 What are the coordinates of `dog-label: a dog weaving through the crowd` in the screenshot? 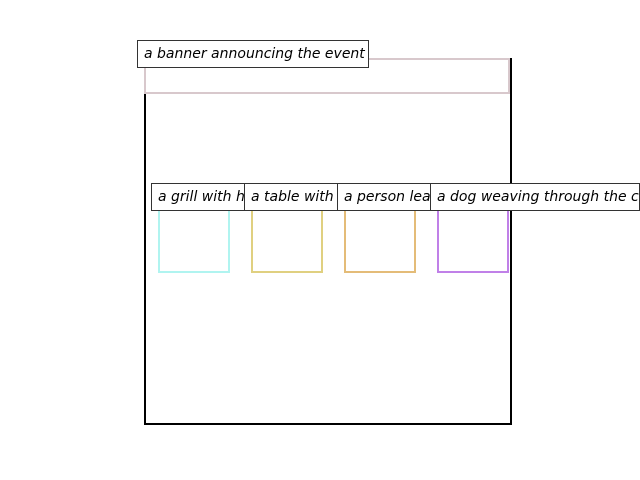 It's located at (535, 197).